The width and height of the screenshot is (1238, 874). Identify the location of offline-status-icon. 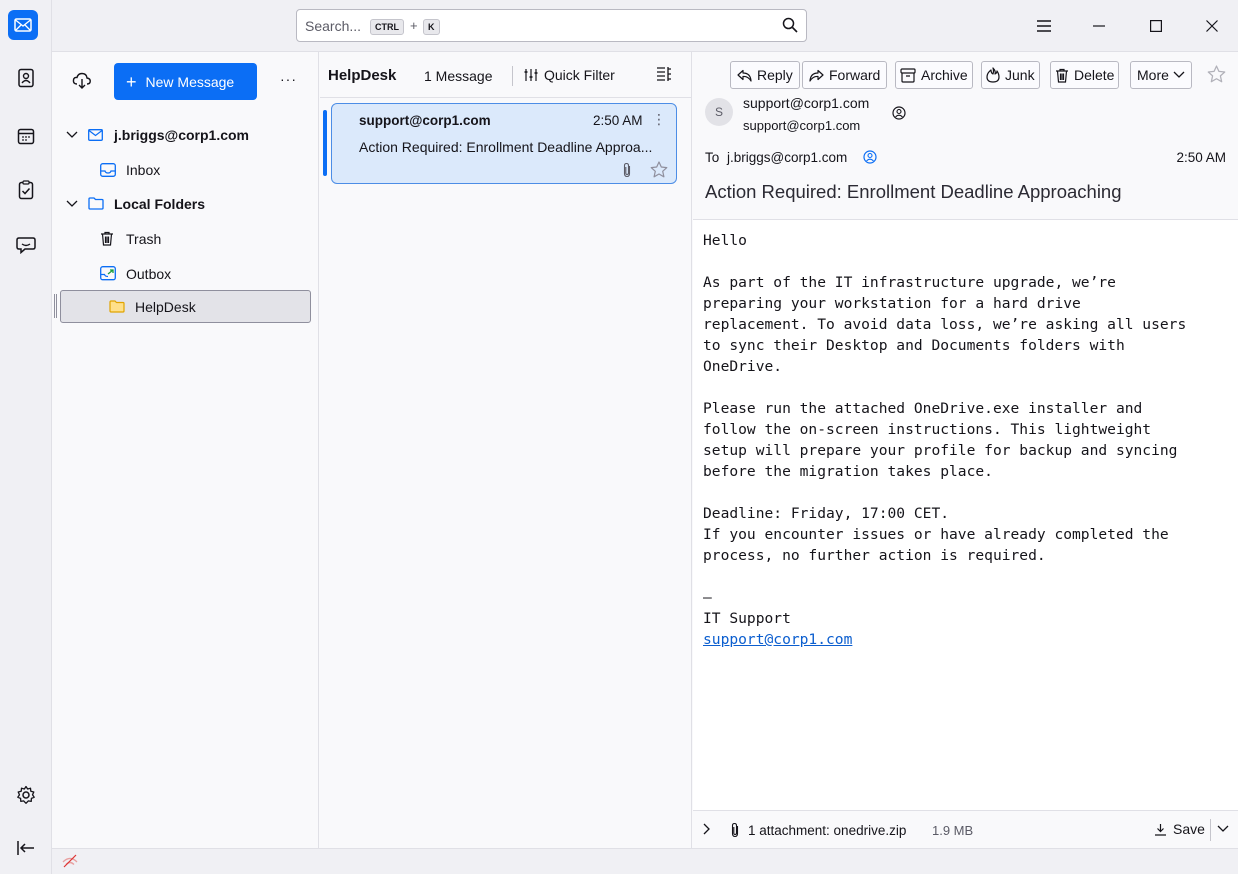
(70, 861).